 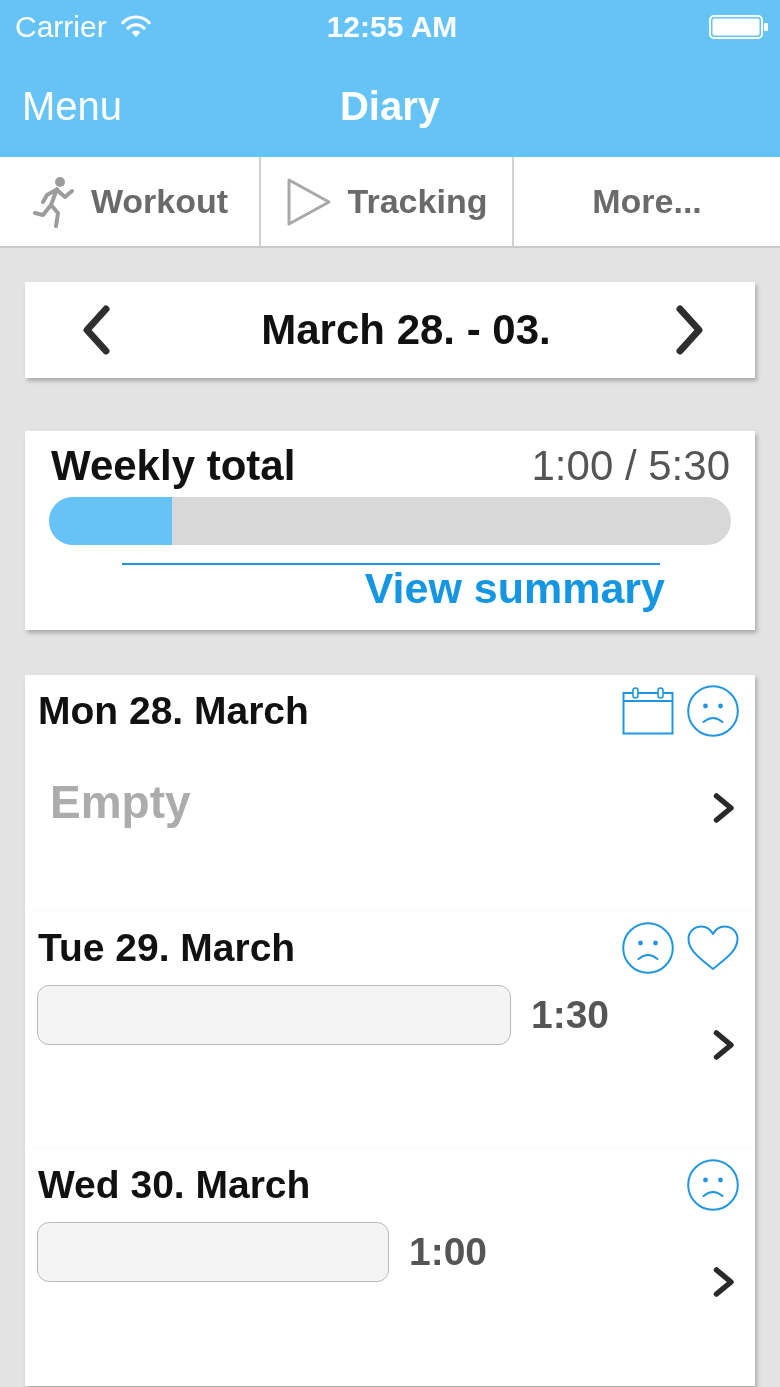 I want to click on duration-text: 1:00, so click(x=448, y=1252).